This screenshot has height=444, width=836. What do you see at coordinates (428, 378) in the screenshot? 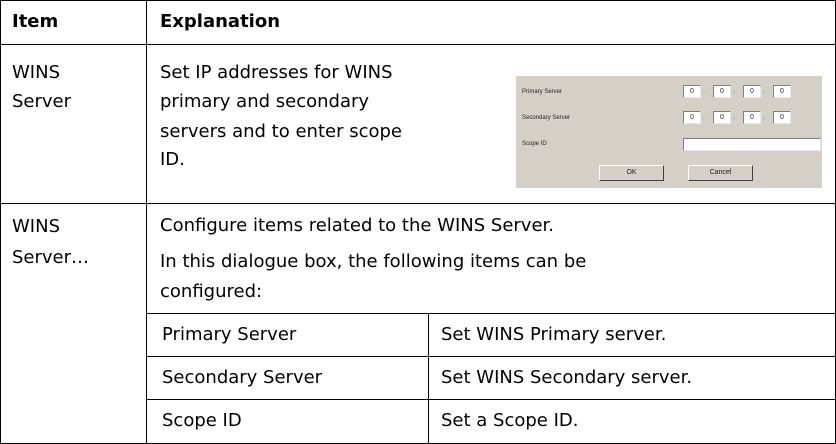
I see `subtable-column-divider` at bounding box center [428, 378].